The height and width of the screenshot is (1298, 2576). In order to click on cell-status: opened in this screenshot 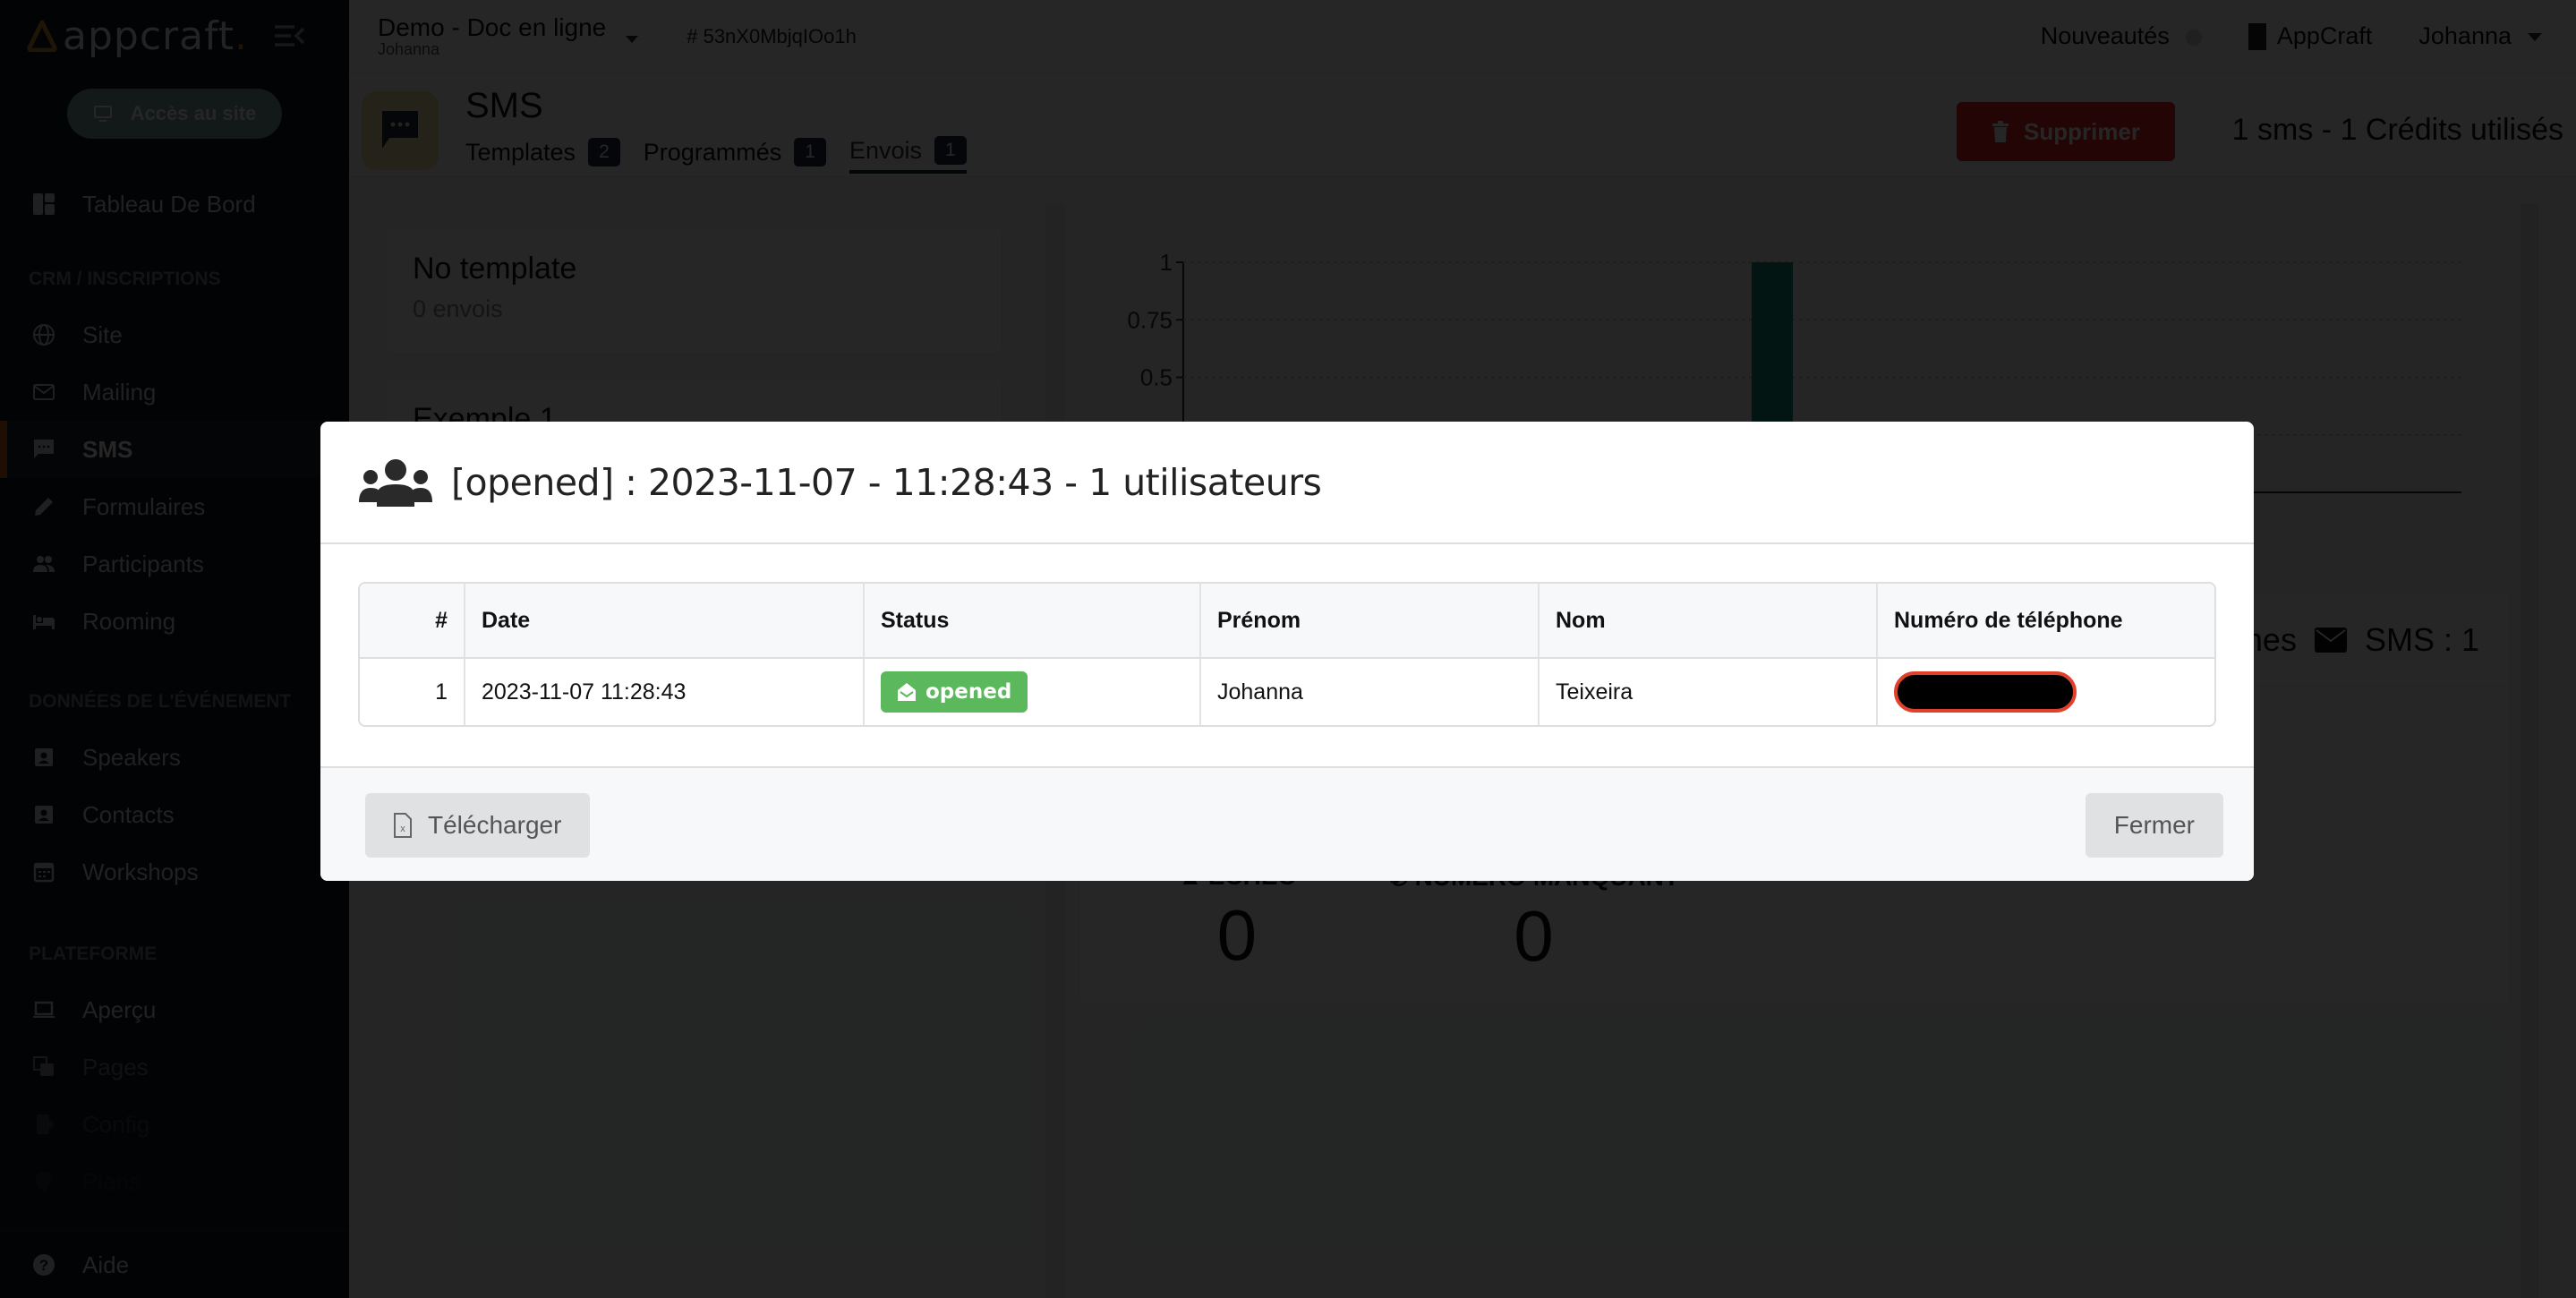, I will do `click(1033, 692)`.